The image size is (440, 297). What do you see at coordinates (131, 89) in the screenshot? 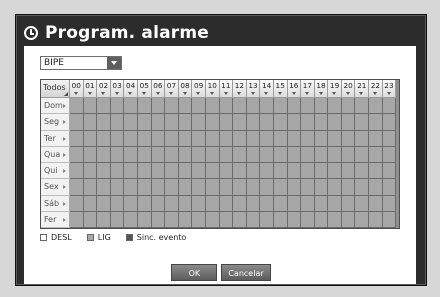
I see `hour-header-cell: 04` at bounding box center [131, 89].